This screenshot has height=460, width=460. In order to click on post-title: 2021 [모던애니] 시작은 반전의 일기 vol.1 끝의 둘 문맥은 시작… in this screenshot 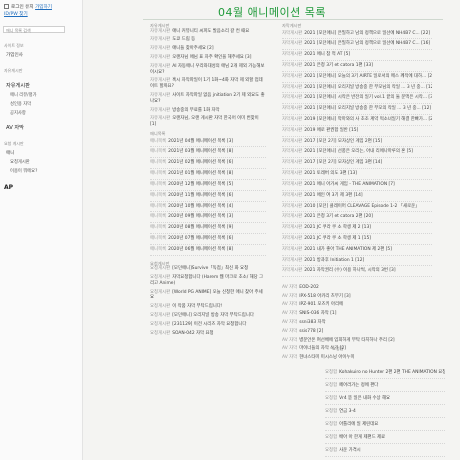, I will do `click(368, 97)`.